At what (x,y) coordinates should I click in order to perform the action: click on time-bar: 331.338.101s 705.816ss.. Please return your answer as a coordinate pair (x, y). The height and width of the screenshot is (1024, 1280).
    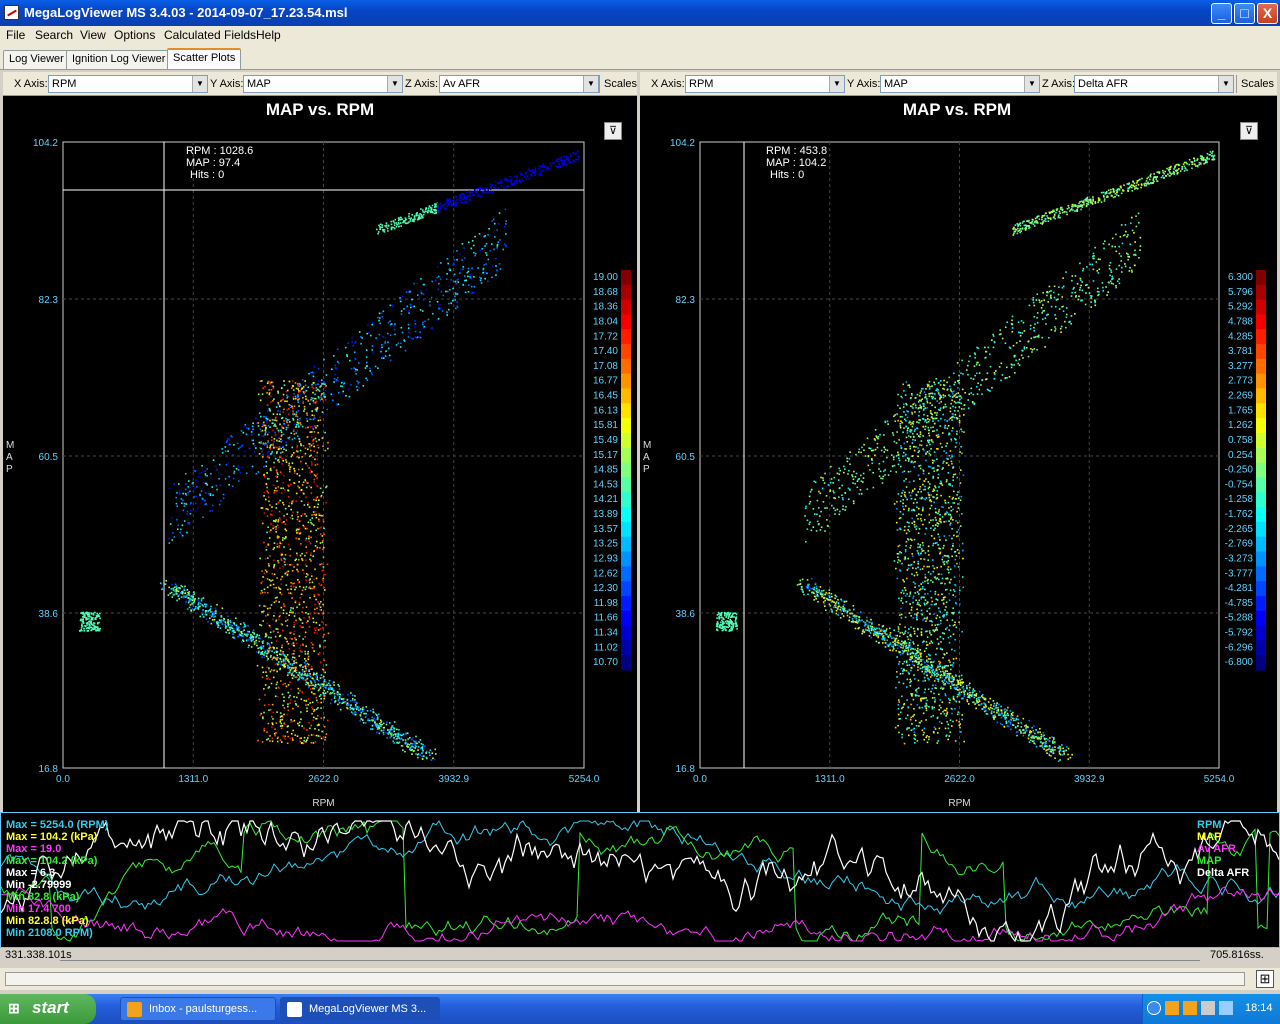
    Looking at the image, I should click on (640, 956).